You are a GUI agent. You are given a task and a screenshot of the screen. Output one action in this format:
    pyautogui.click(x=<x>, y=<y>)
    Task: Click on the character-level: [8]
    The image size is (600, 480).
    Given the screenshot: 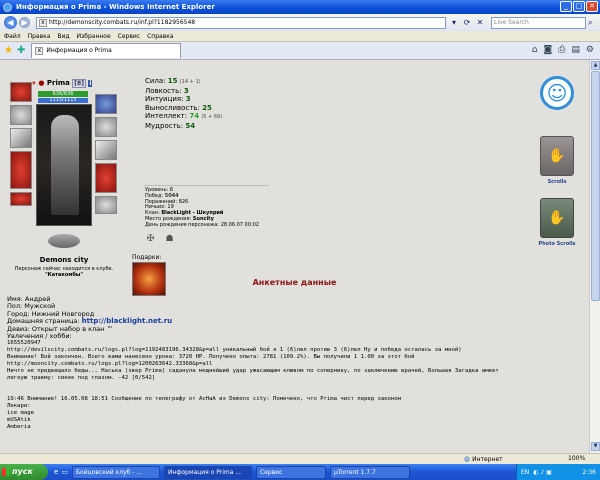 What is the action you would take?
    pyautogui.click(x=79, y=83)
    